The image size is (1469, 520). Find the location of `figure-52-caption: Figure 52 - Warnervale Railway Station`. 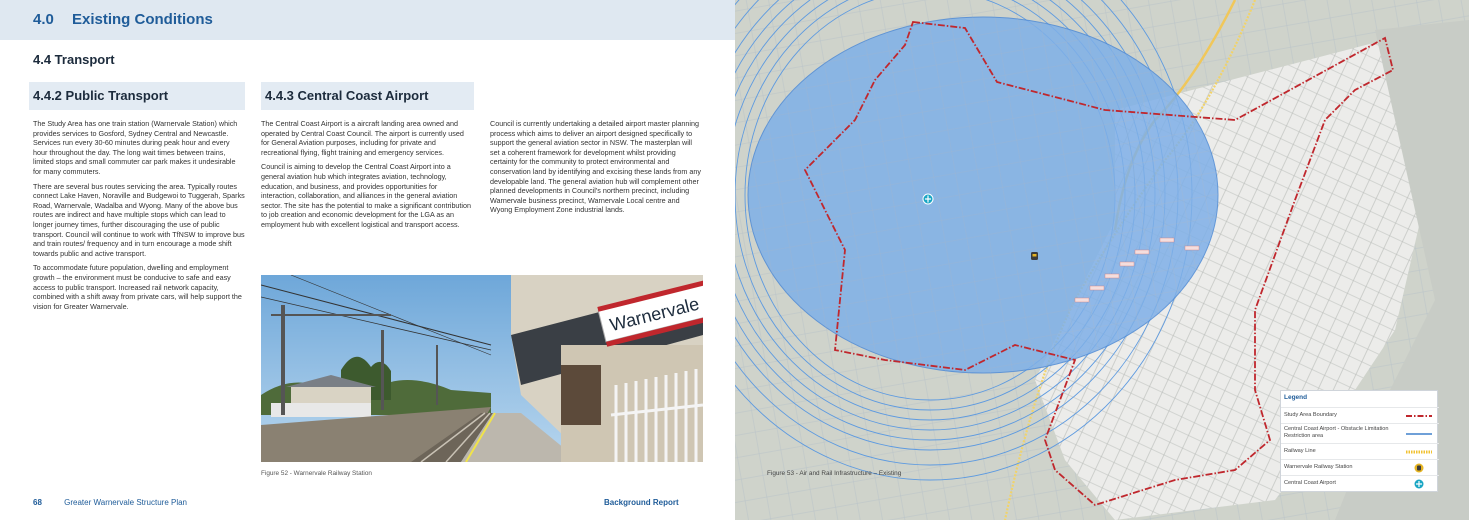

figure-52-caption: Figure 52 - Warnervale Railway Station is located at coordinates (316, 473).